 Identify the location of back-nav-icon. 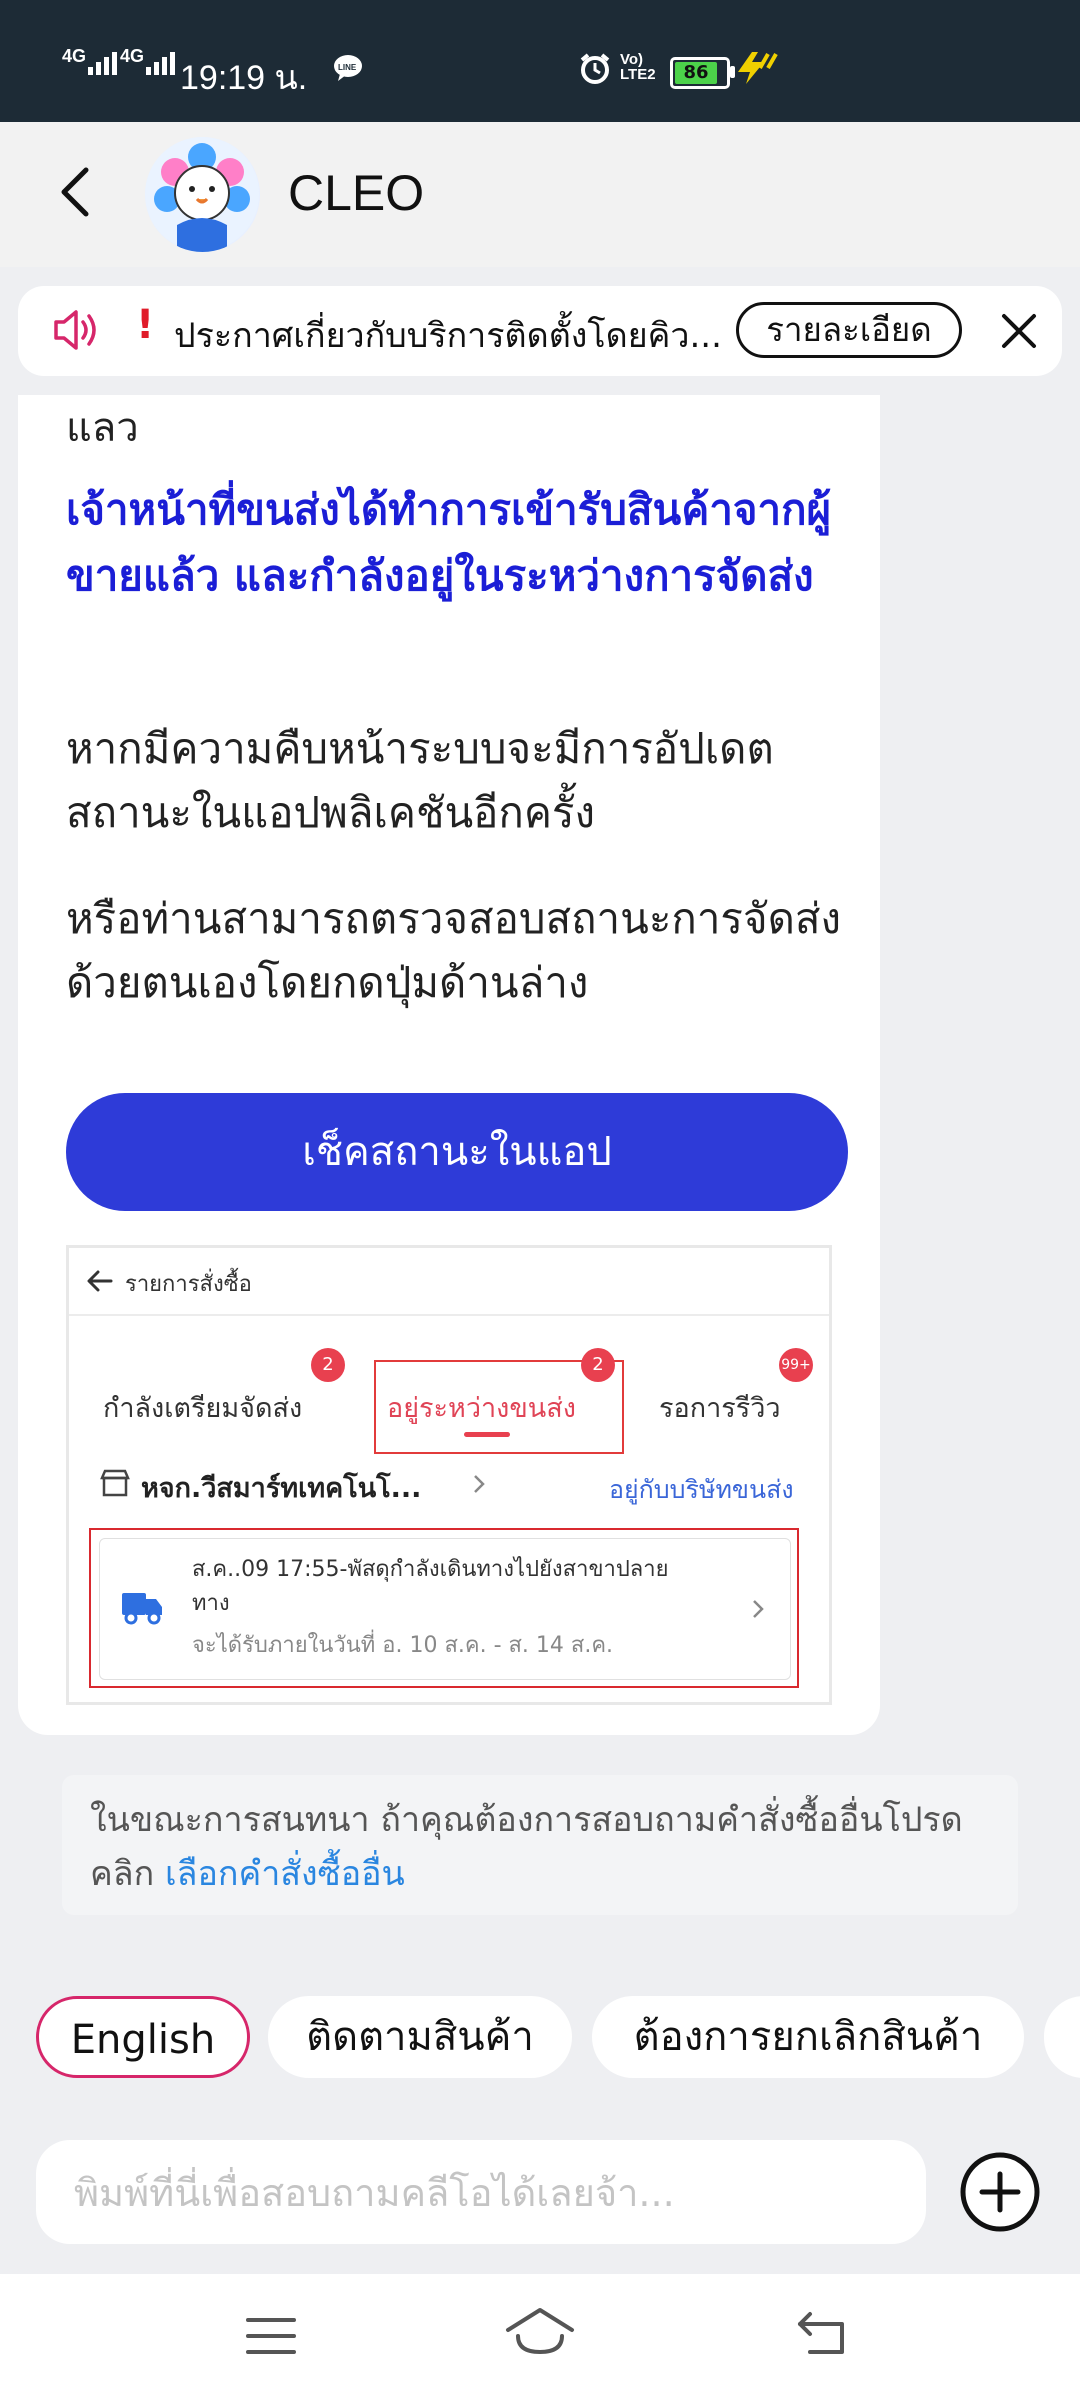
(824, 2334).